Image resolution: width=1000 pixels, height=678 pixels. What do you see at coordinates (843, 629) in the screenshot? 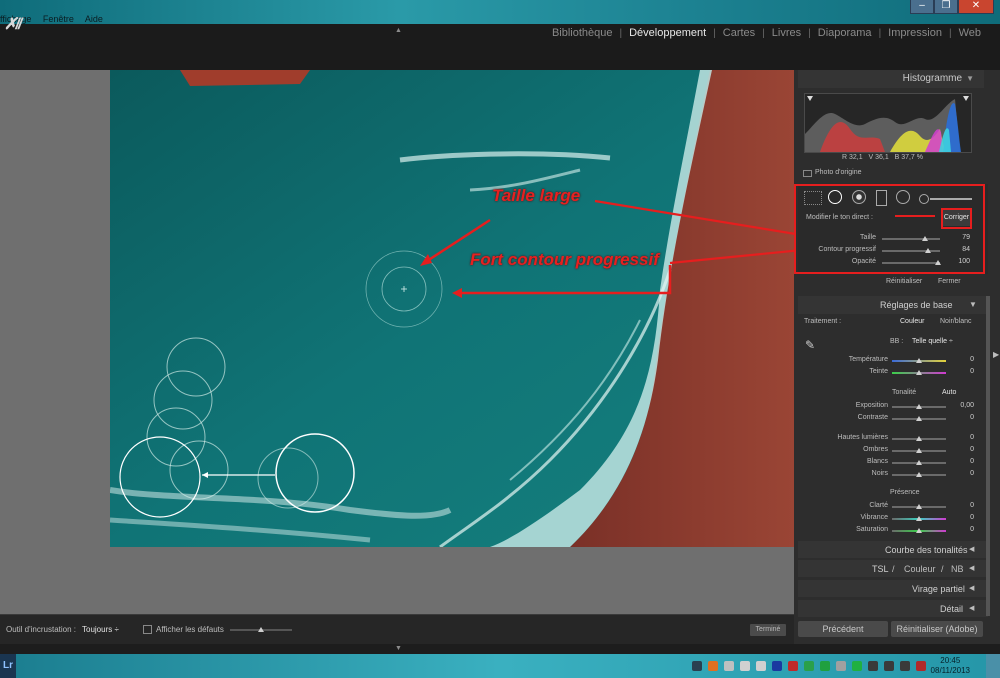
I see `previous-button: Précédent` at bounding box center [843, 629].